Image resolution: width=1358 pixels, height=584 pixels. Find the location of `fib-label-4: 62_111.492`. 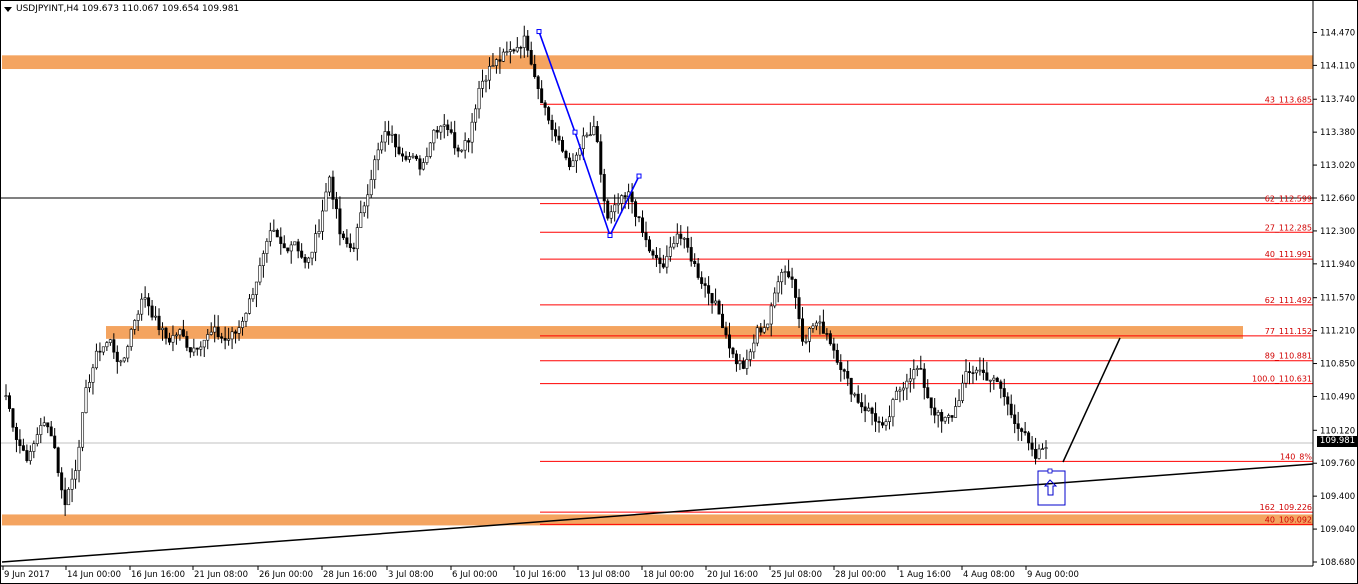

fib-label-4: 62_111.492 is located at coordinates (1288, 300).